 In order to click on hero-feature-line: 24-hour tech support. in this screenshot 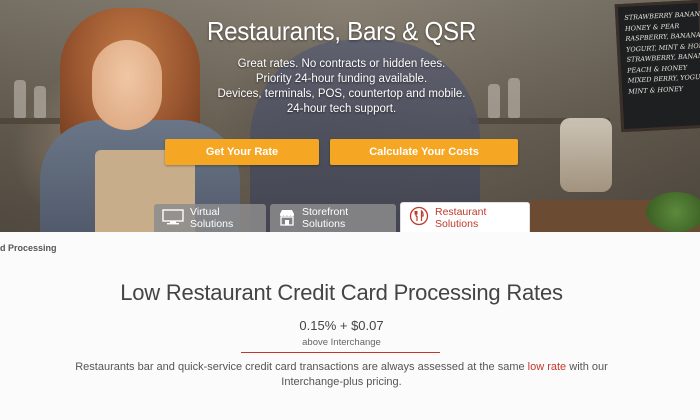, I will do `click(341, 109)`.